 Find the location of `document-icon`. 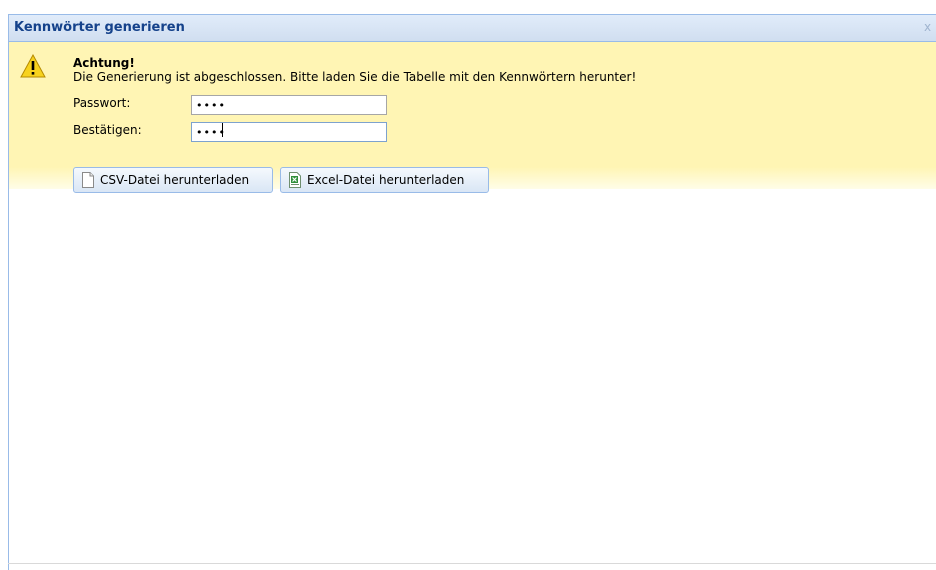

document-icon is located at coordinates (88, 180).